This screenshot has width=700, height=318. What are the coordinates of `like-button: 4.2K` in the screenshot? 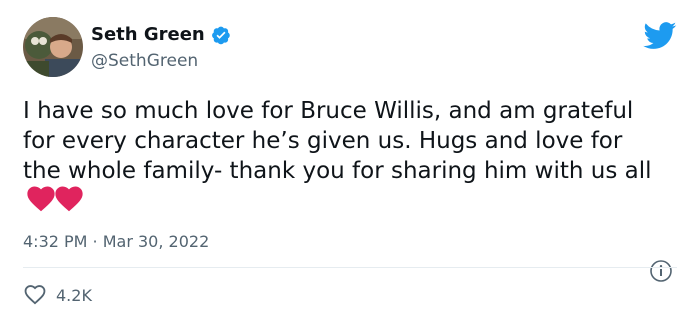 It's located at (58, 295).